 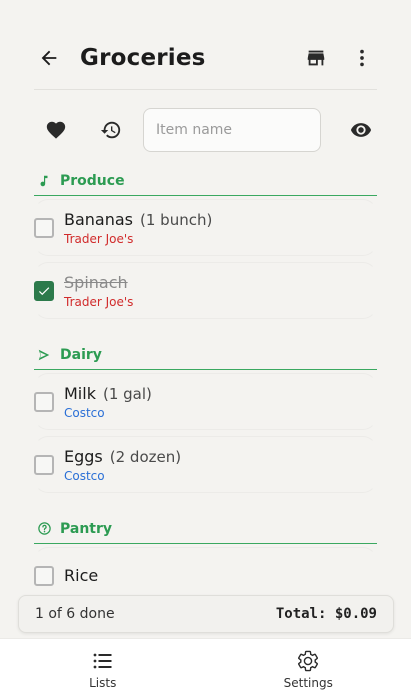 What do you see at coordinates (92, 180) in the screenshot?
I see `section-title: Produce` at bounding box center [92, 180].